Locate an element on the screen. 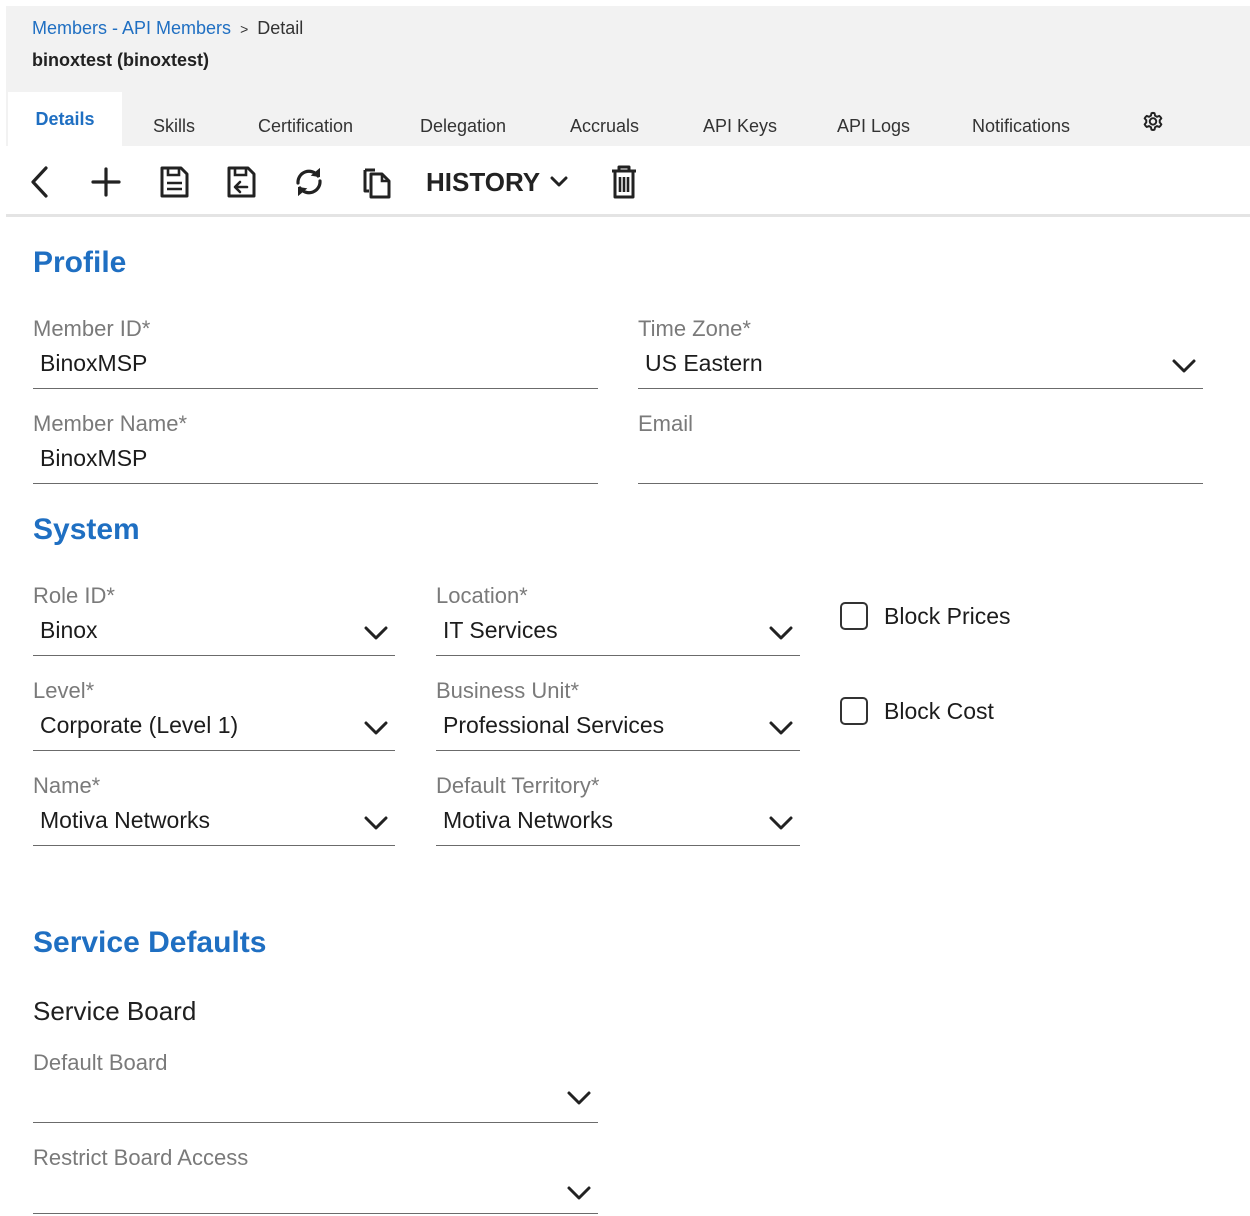 The height and width of the screenshot is (1216, 1250). default-territory-underline is located at coordinates (618, 845).